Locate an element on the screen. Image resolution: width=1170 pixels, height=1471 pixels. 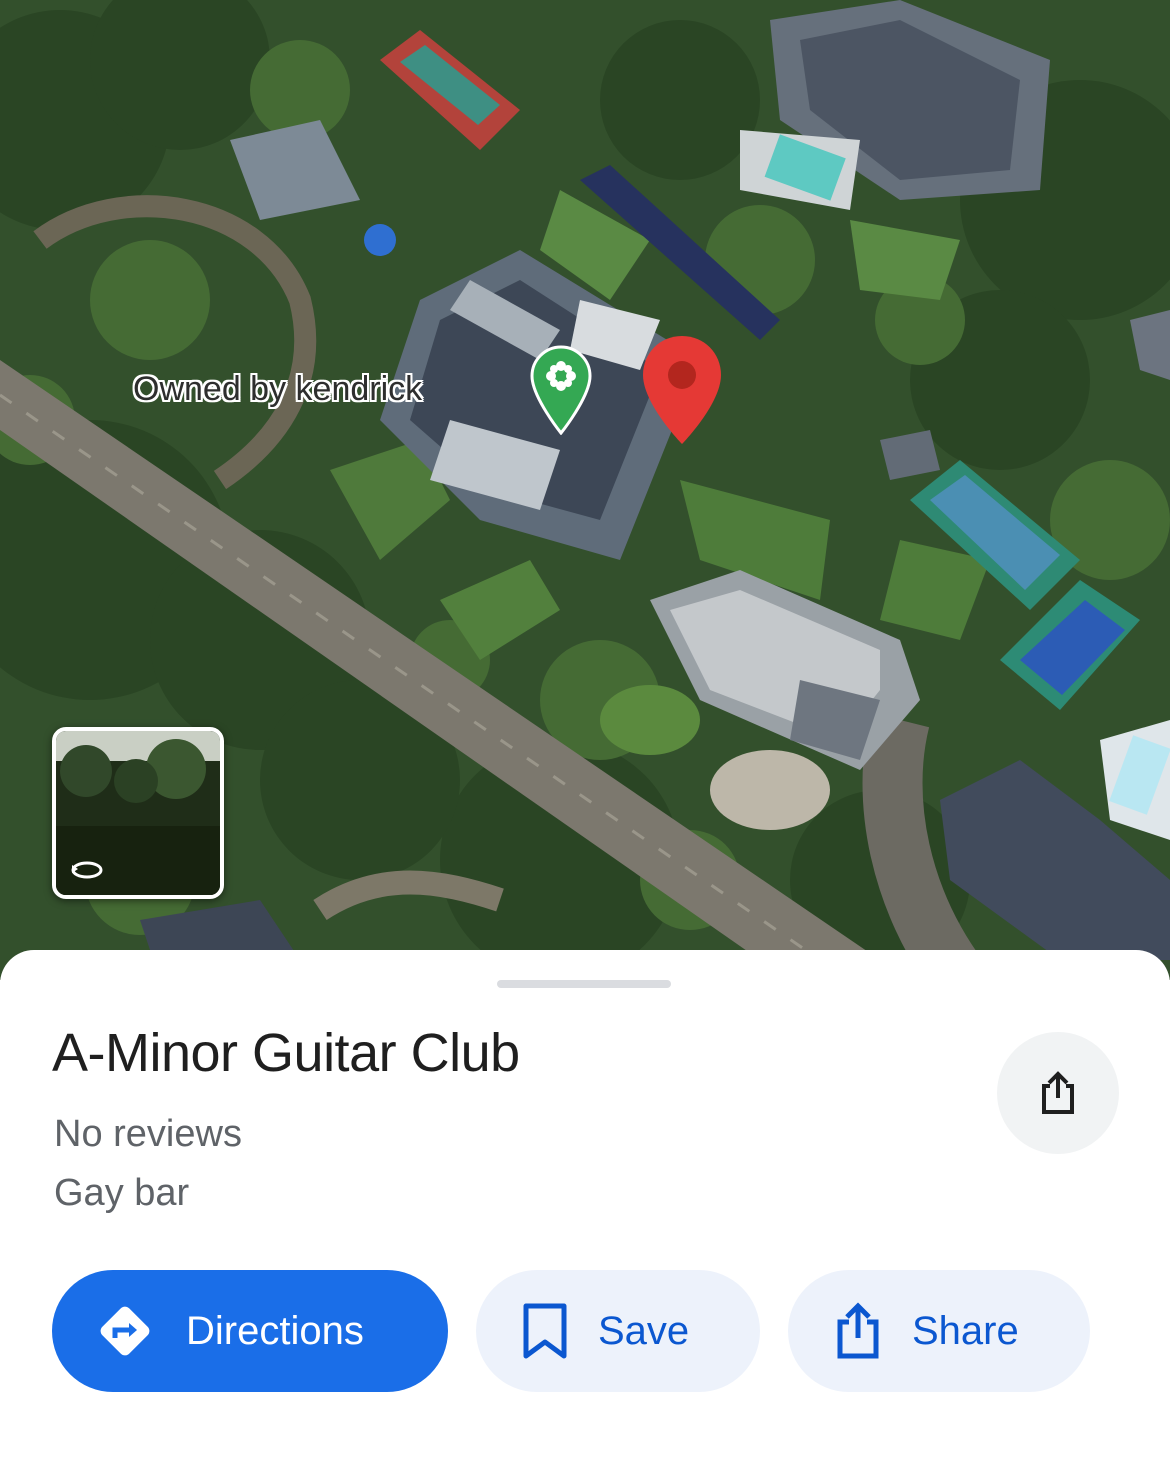
directions-icon is located at coordinates (125, 1331).